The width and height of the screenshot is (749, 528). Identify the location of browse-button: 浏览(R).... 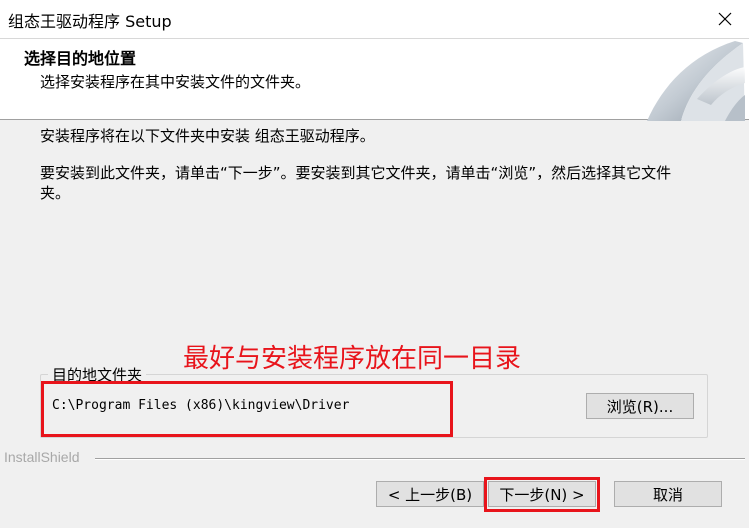
(640, 406).